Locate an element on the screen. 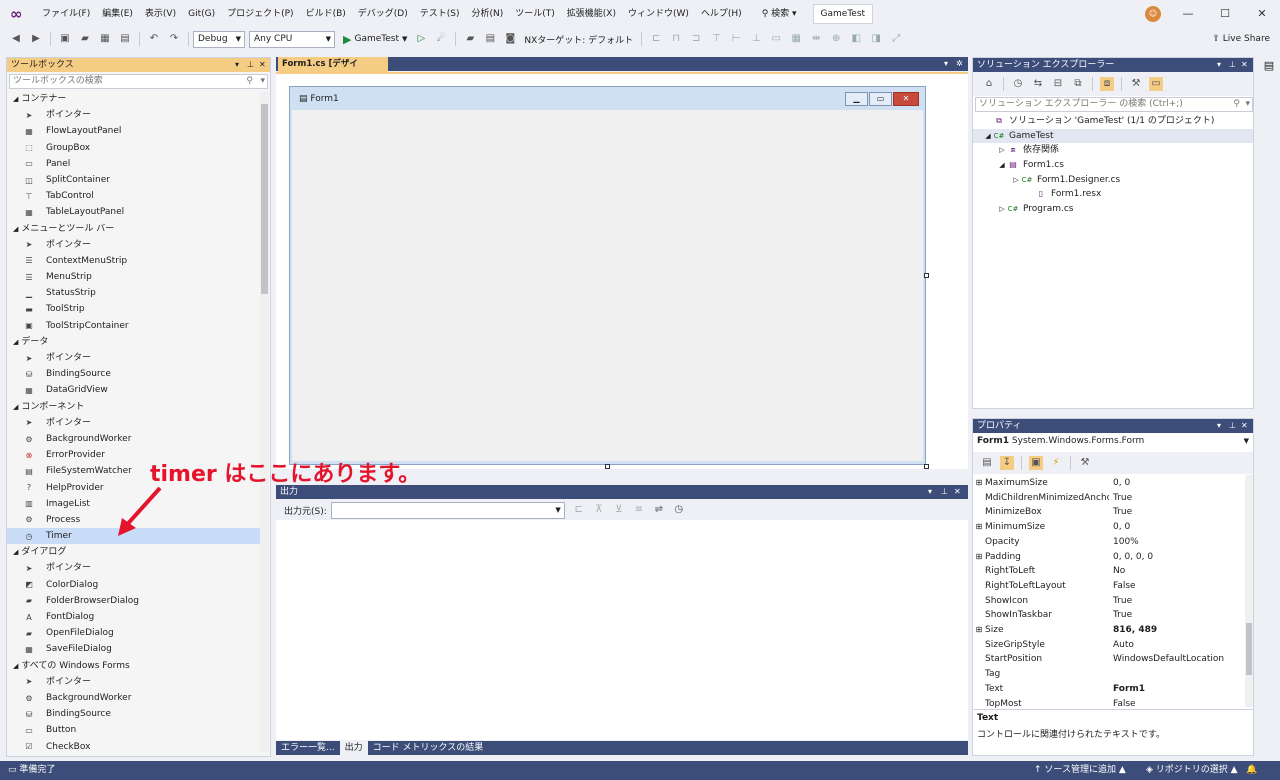 The width and height of the screenshot is (1280, 780). maximize-icon: ☐ is located at coordinates (1225, 14).